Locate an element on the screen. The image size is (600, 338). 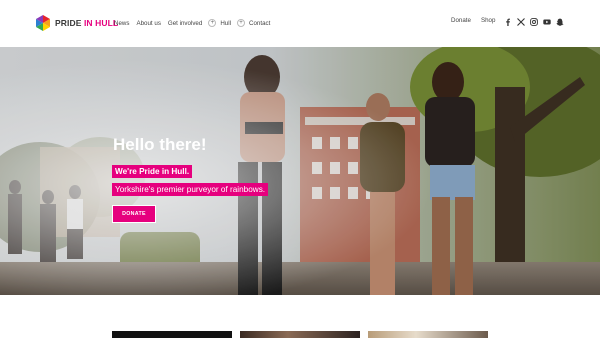
hero-tagline-intro: We're Pride in Hull. is located at coordinates (152, 171).